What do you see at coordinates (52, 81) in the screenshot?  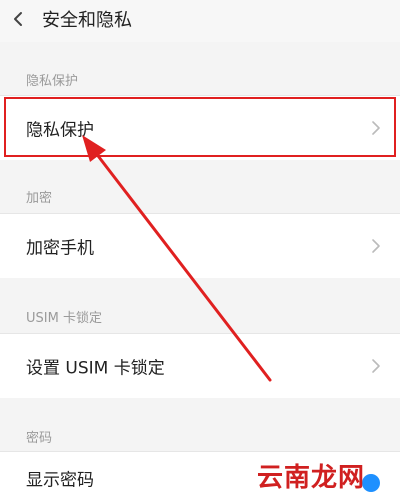 I see `section-label-privacy: 隐私保护` at bounding box center [52, 81].